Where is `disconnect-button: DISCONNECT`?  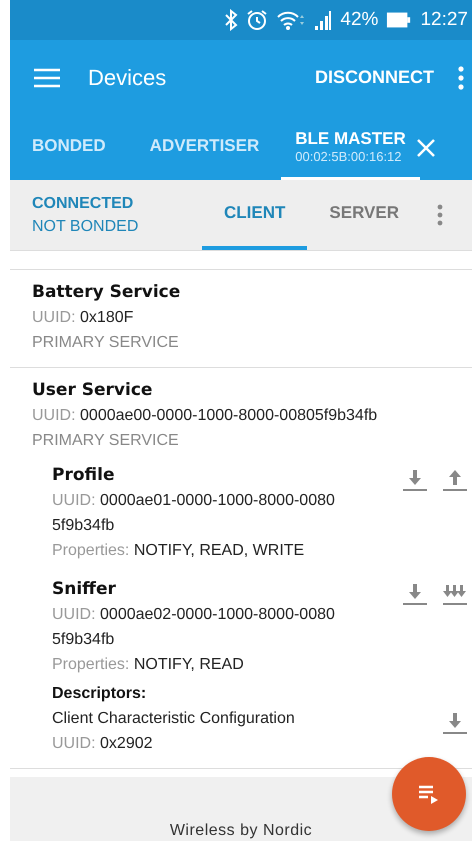
disconnect-button: DISCONNECT is located at coordinates (374, 77).